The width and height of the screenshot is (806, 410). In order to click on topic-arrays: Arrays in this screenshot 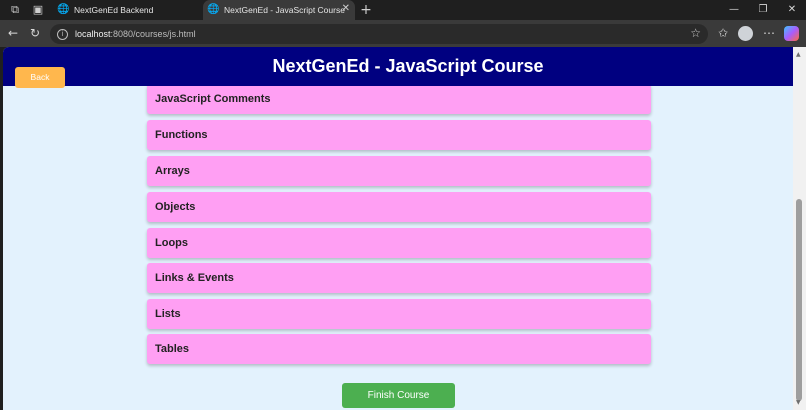, I will do `click(399, 171)`.